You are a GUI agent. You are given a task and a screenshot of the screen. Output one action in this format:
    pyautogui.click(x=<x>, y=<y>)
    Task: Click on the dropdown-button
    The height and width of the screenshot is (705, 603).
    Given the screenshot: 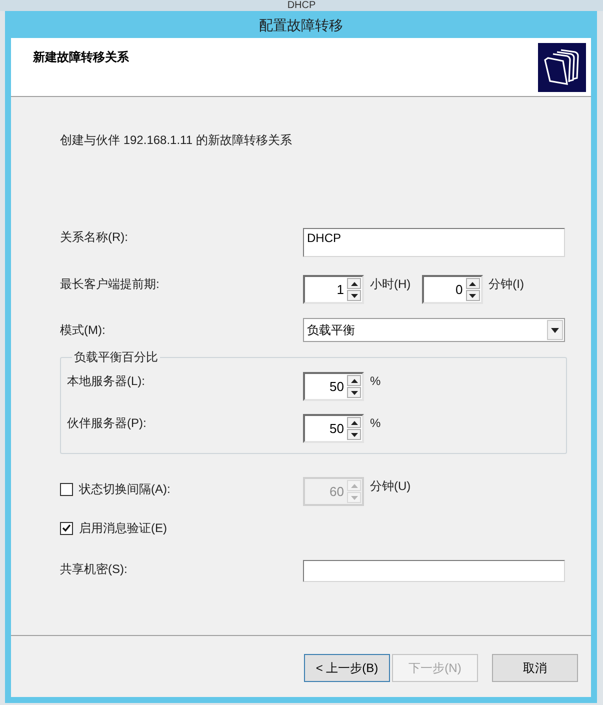 What is the action you would take?
    pyautogui.click(x=555, y=330)
    